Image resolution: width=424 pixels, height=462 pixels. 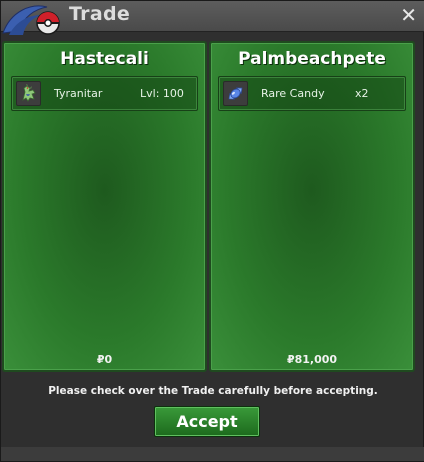 I want to click on title-bar: Trade ✕, so click(x=212, y=18).